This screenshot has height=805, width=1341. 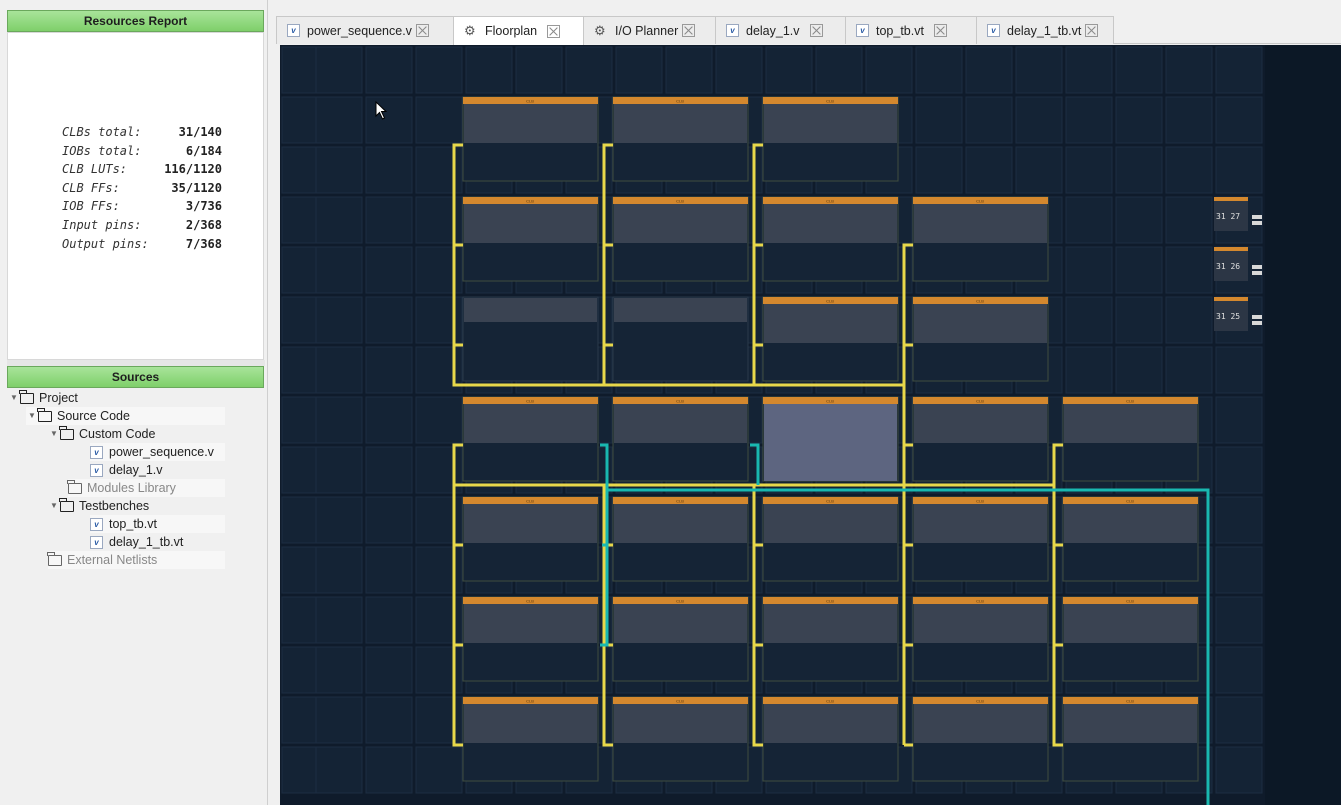 I want to click on tab-top-tb: v top_tb.vt, so click(x=911, y=30).